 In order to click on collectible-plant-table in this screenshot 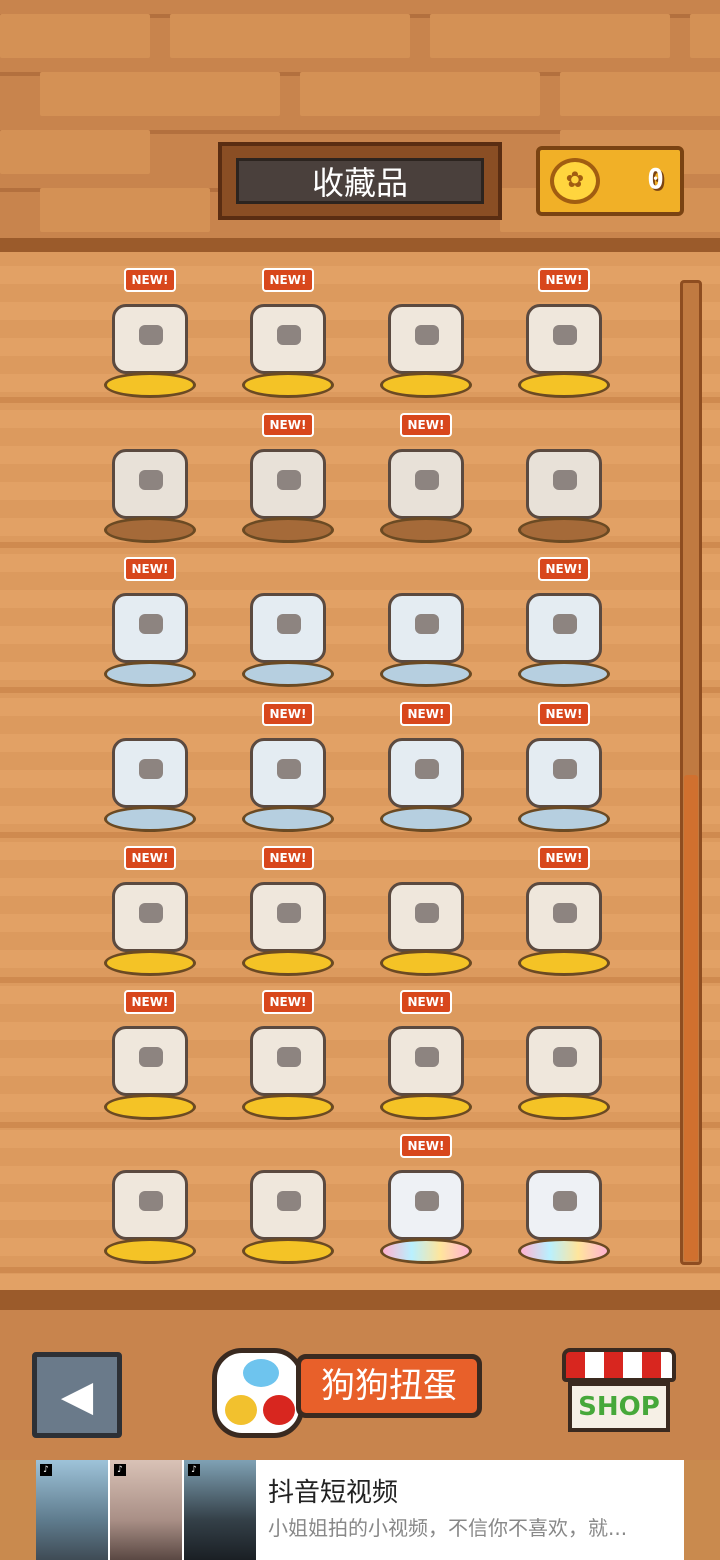, I will do `click(564, 483)`.